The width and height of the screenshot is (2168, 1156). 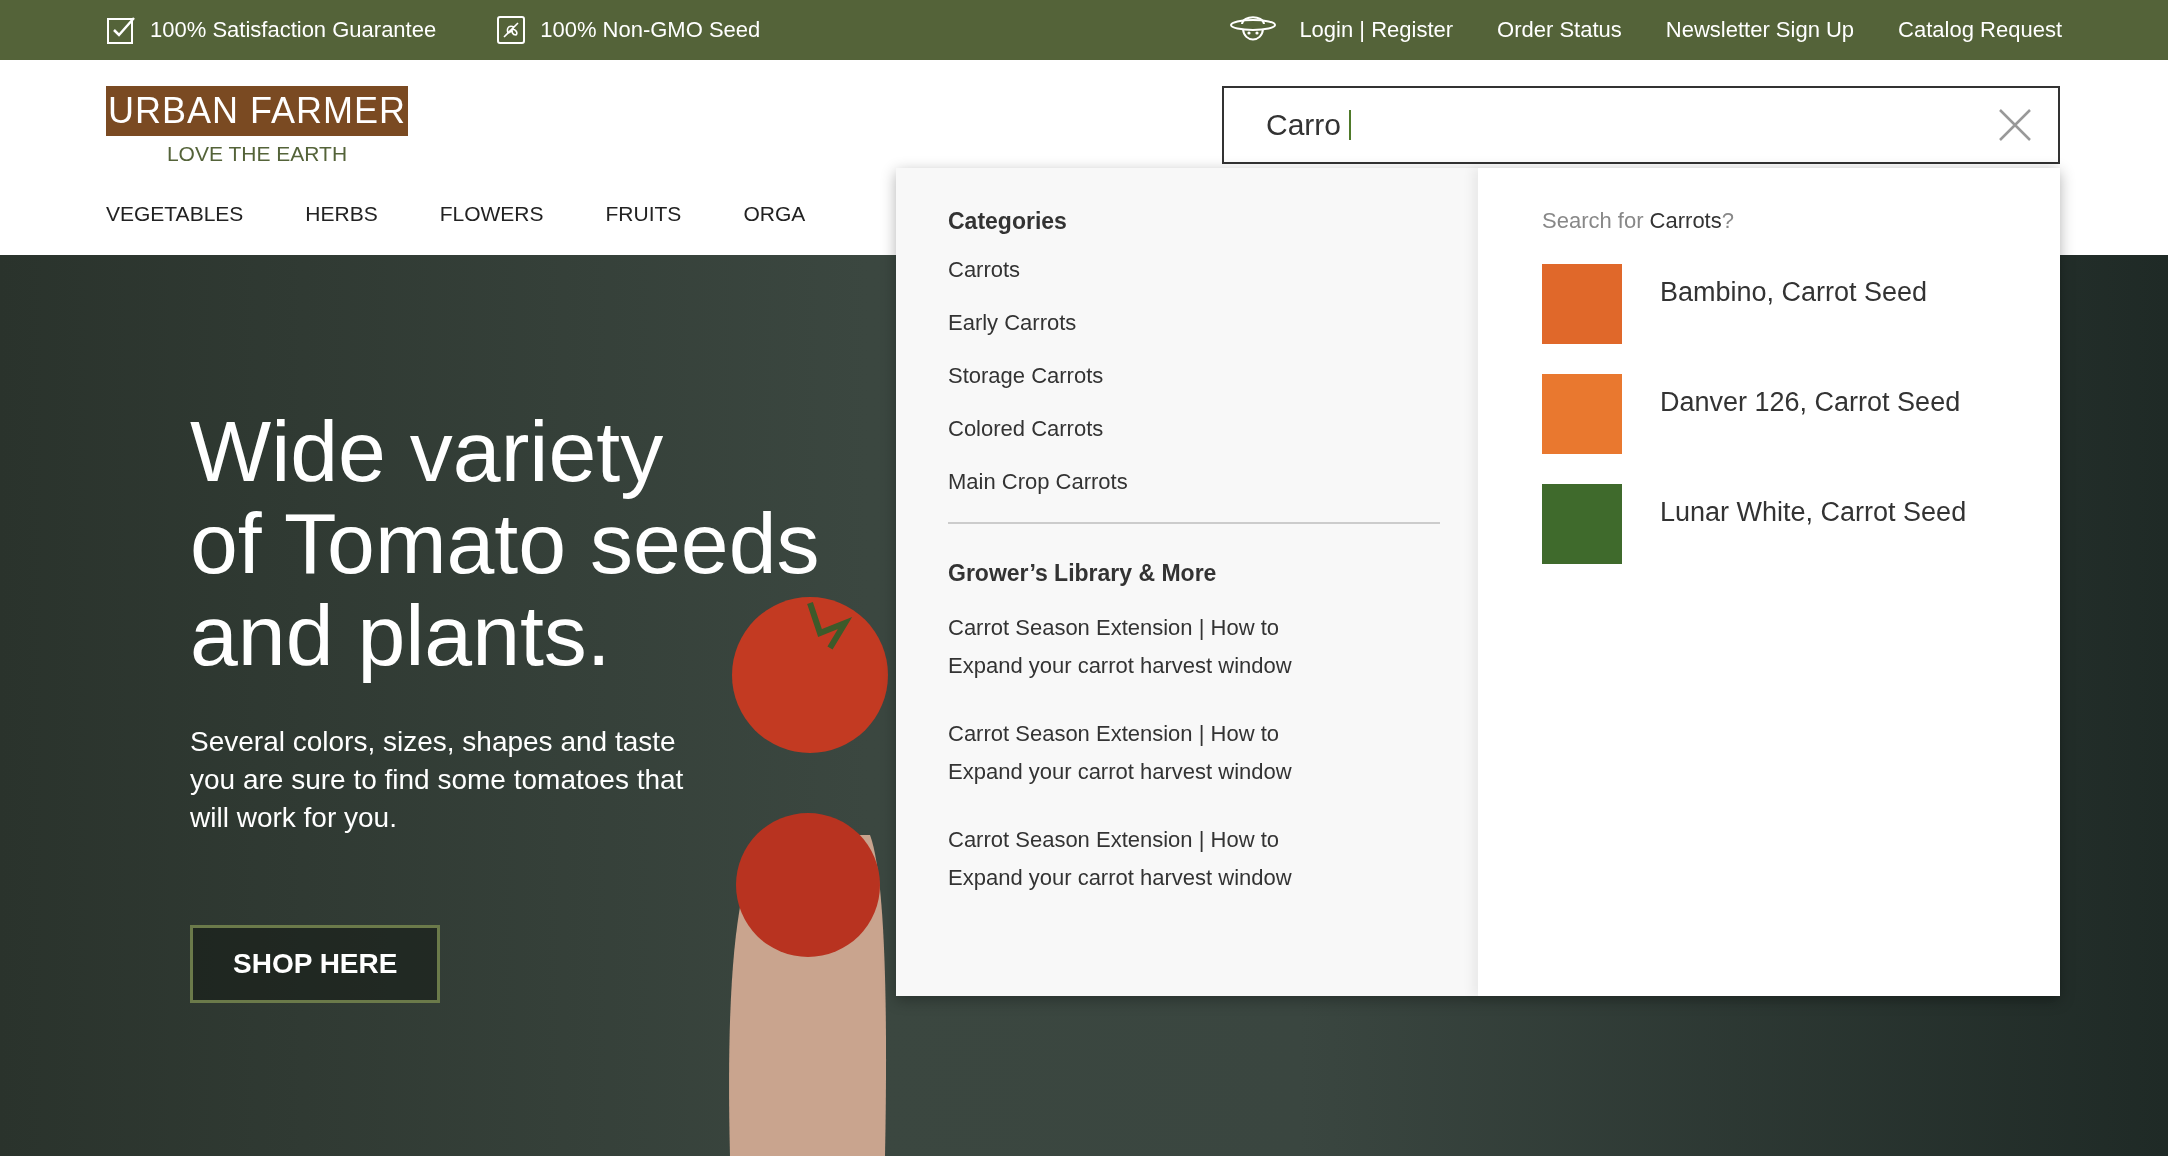 I want to click on close-icon, so click(x=2015, y=125).